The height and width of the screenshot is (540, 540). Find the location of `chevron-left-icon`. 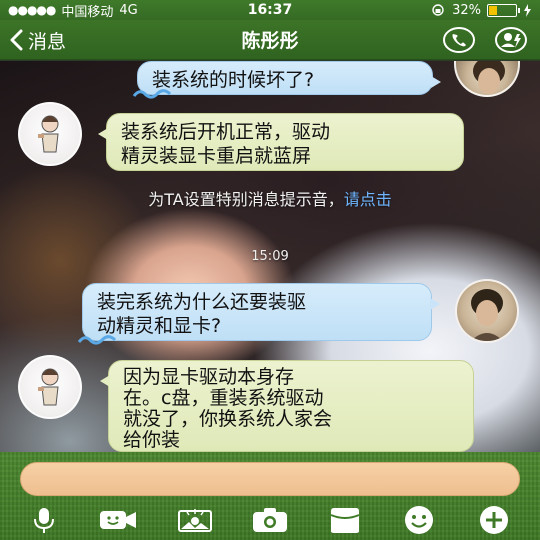

chevron-left-icon is located at coordinates (16, 40).